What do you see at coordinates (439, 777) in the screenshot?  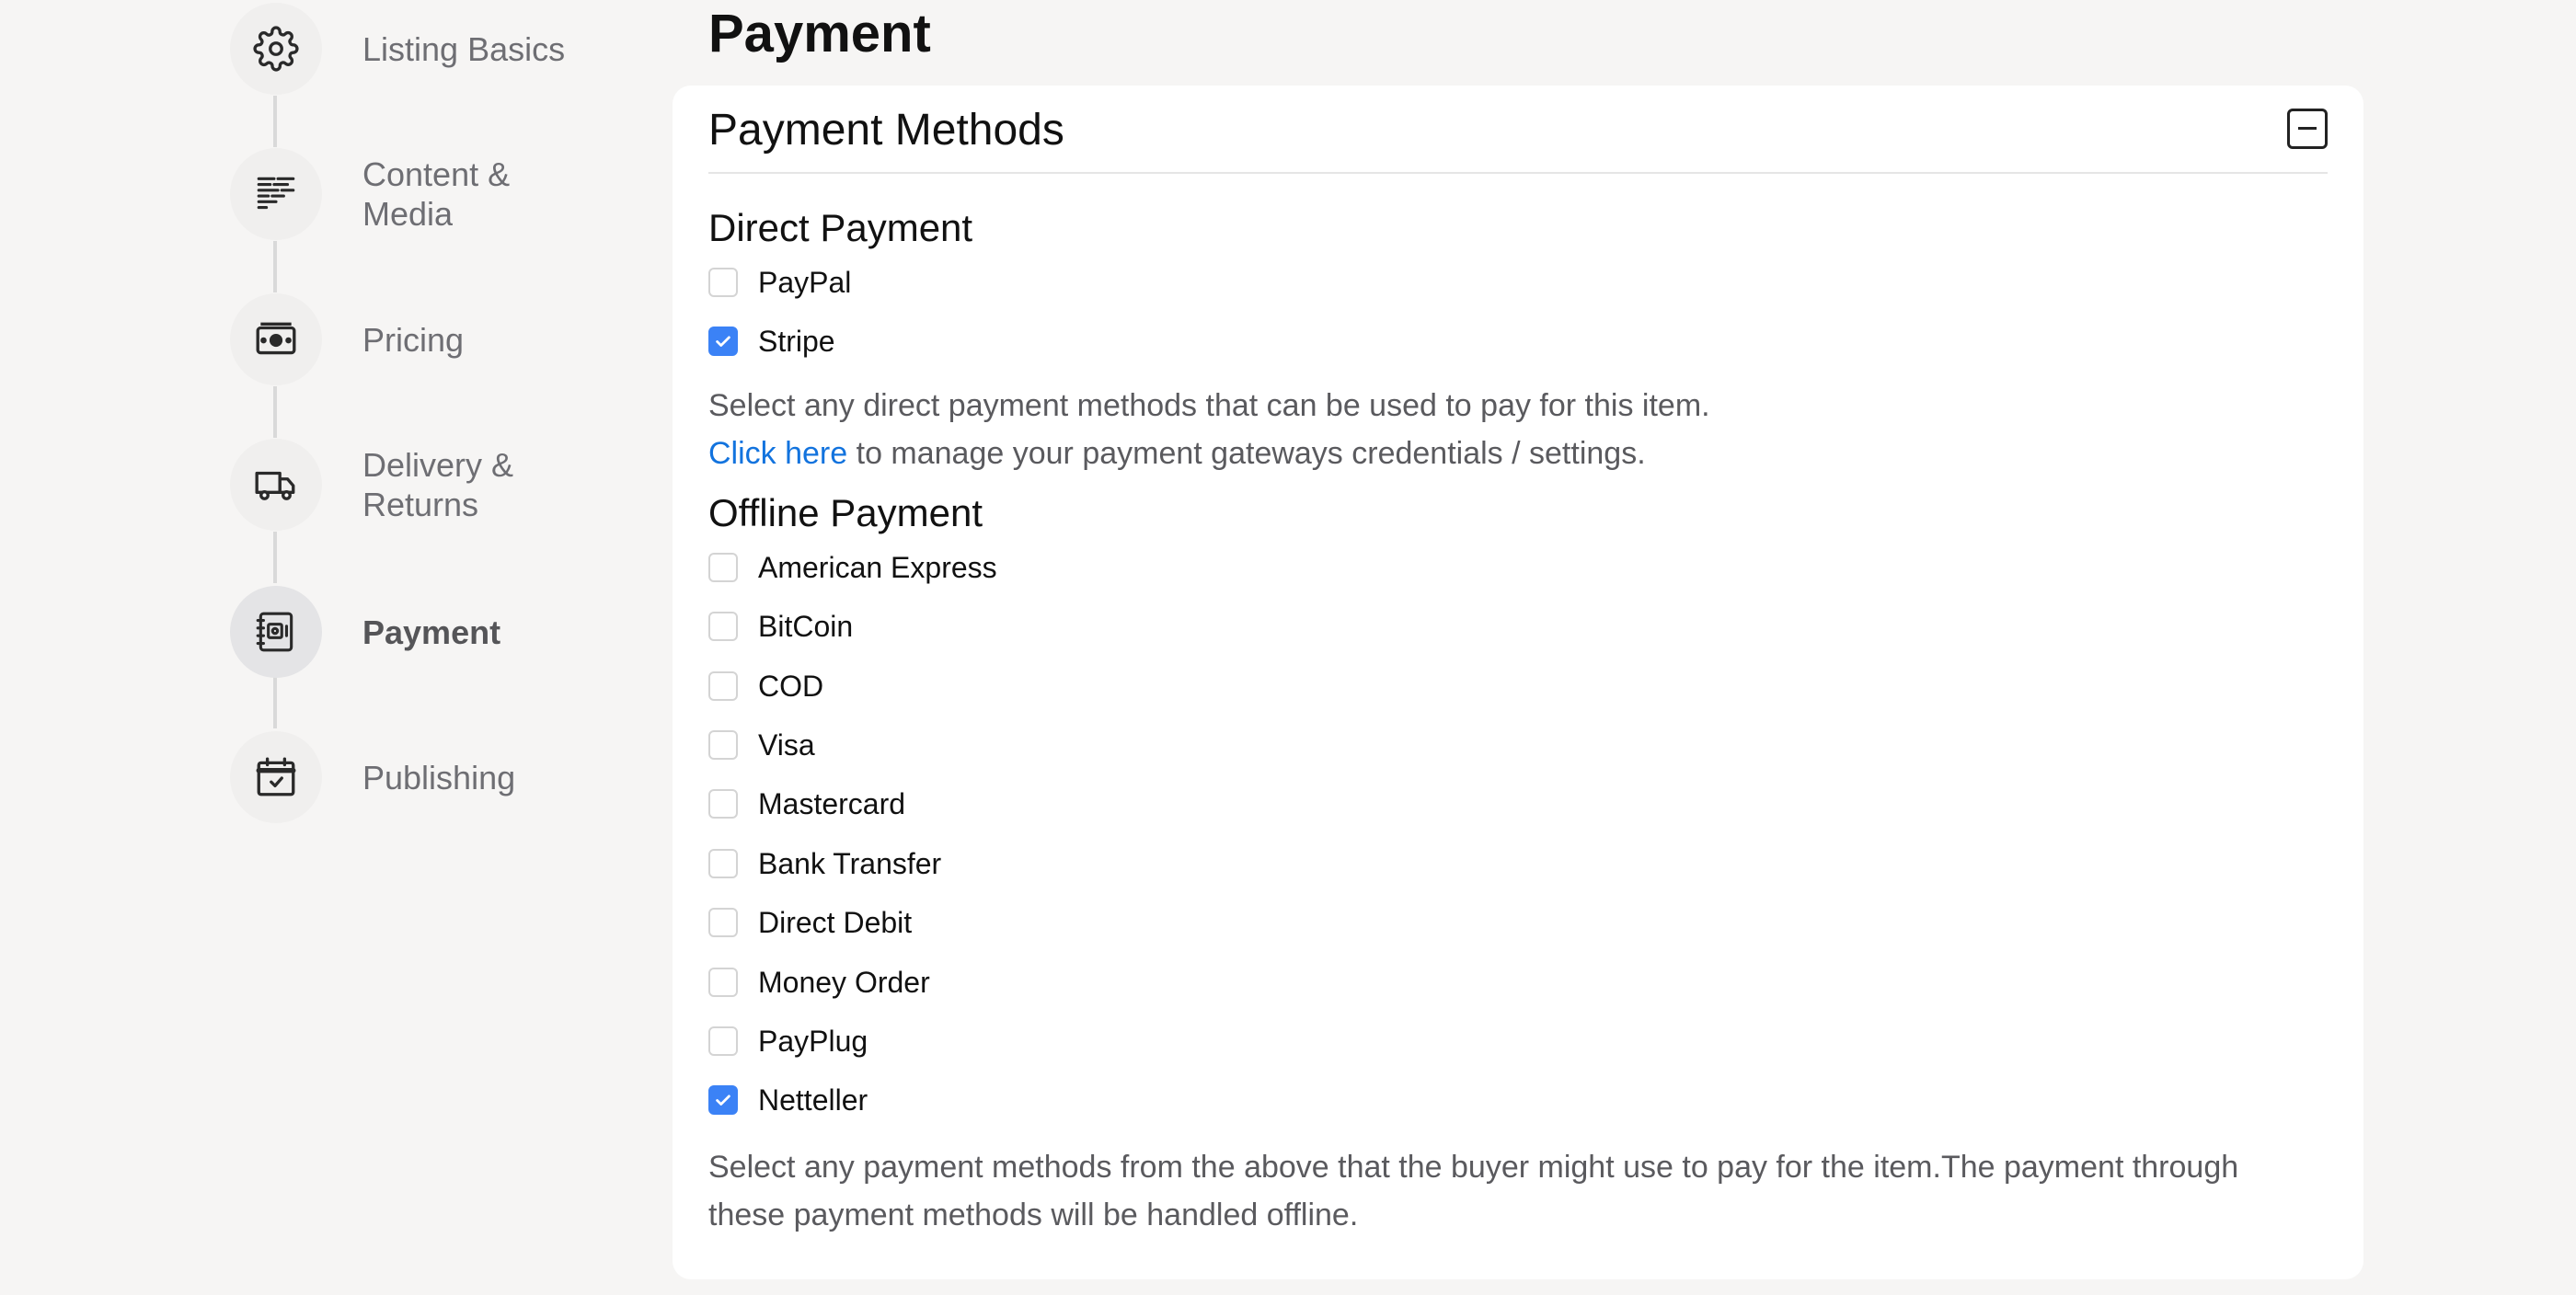 I see `step-label: Publishing` at bounding box center [439, 777].